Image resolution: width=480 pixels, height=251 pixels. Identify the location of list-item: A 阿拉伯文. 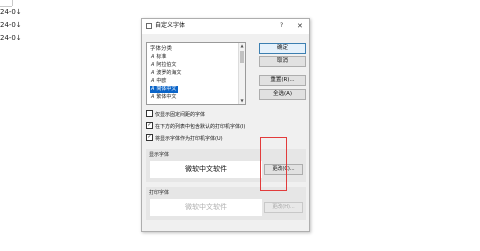
(164, 65).